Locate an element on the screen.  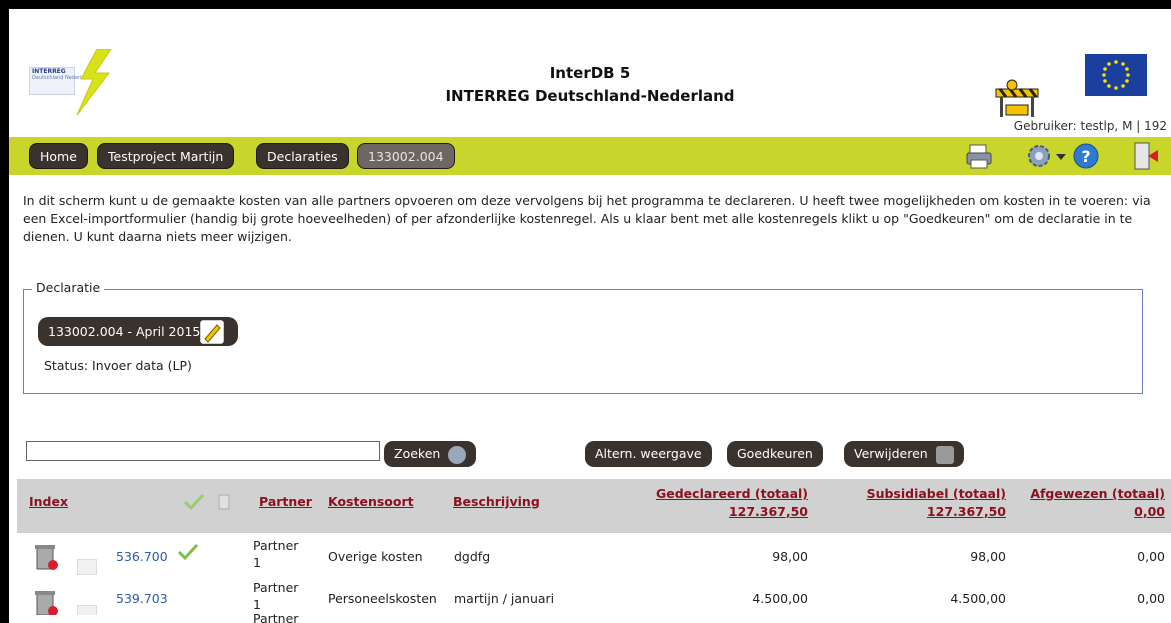
search-icon is located at coordinates (457, 454).